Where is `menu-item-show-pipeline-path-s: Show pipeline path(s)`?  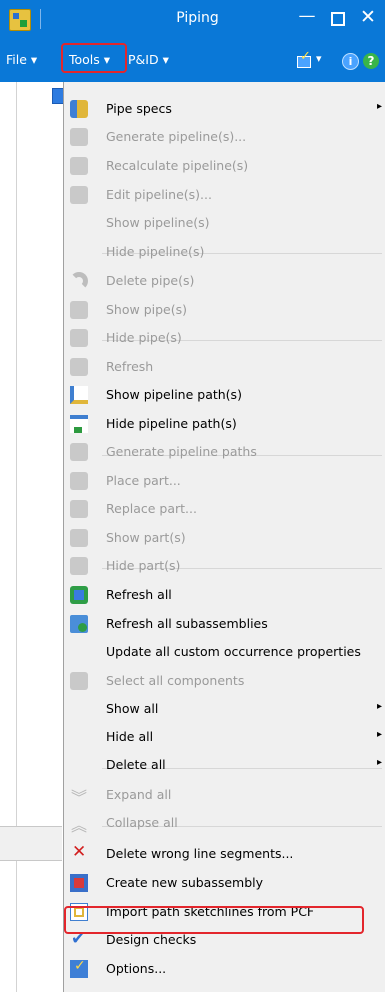 menu-item-show-pipeline-path-s: Show pipeline path(s) is located at coordinates (224, 395).